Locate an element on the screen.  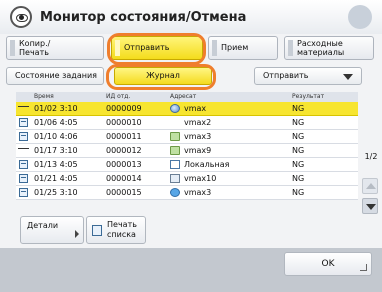
job-status-button: Состояние задания is located at coordinates (55, 76).